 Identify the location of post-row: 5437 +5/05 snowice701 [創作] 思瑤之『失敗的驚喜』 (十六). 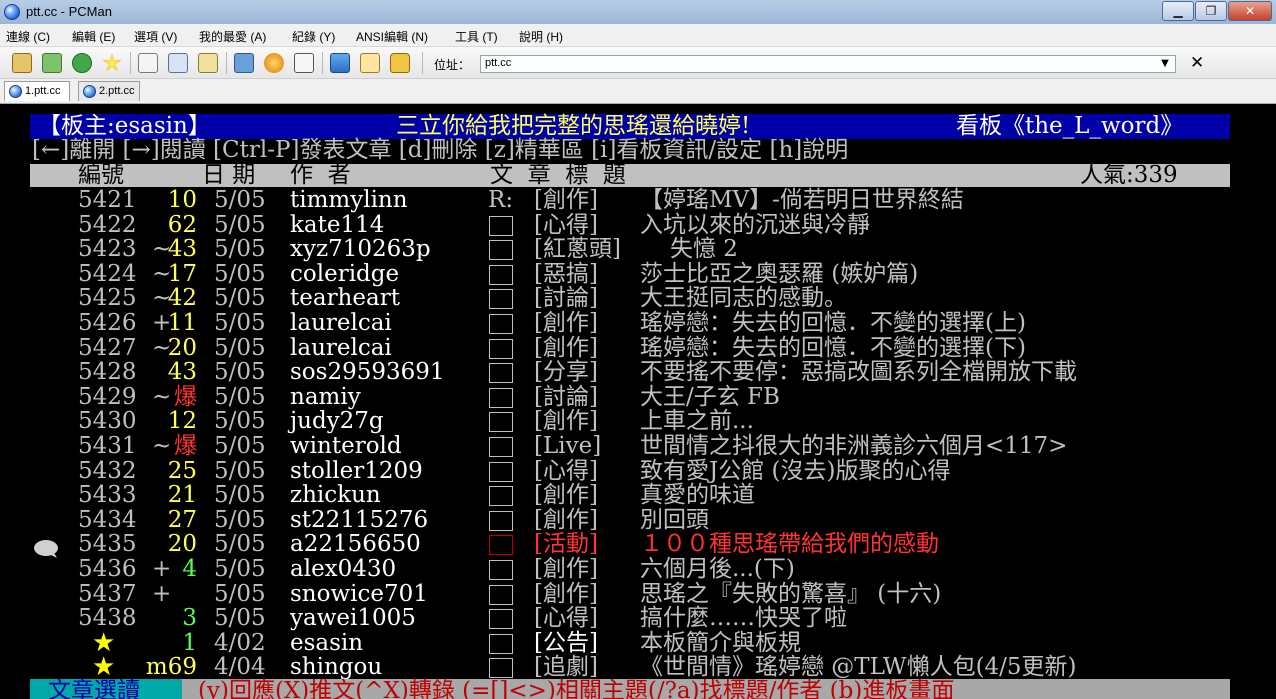
(638, 593).